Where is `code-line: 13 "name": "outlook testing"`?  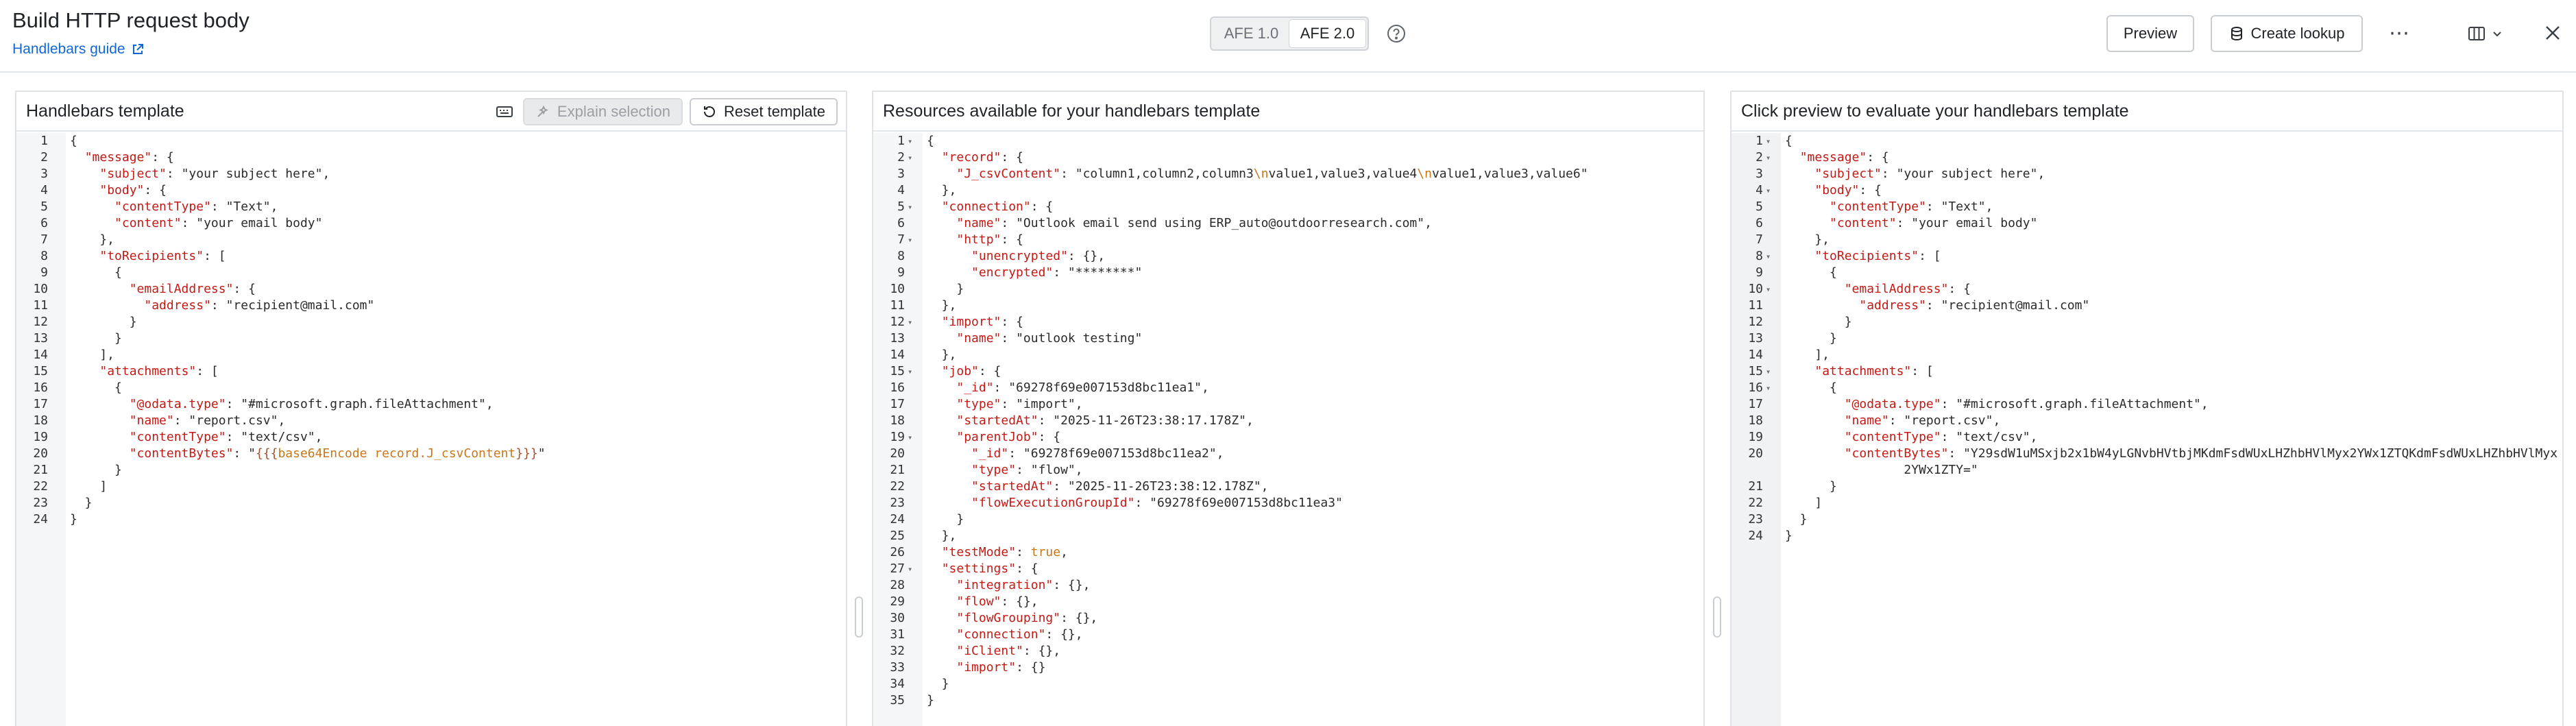 code-line: 13 "name": "outlook testing" is located at coordinates (1288, 338).